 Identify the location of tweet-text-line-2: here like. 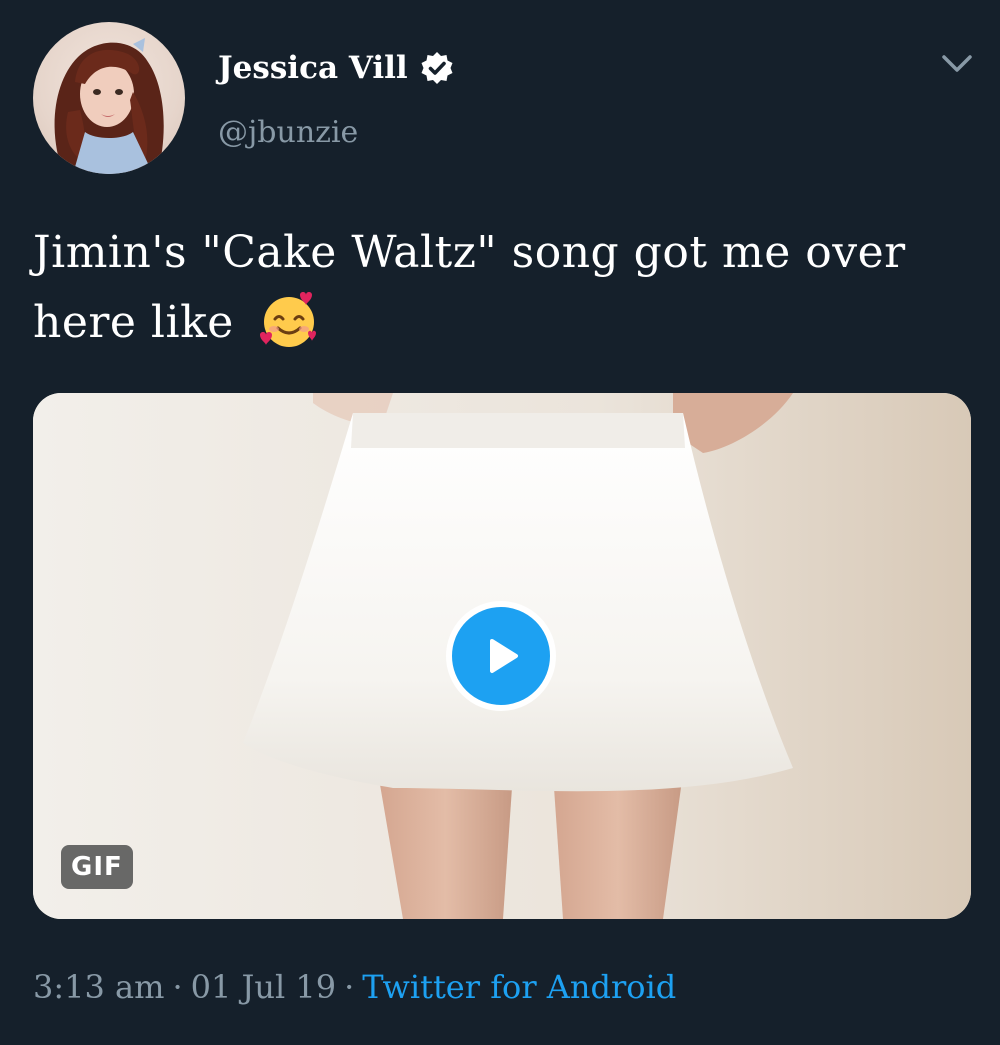
(503, 323).